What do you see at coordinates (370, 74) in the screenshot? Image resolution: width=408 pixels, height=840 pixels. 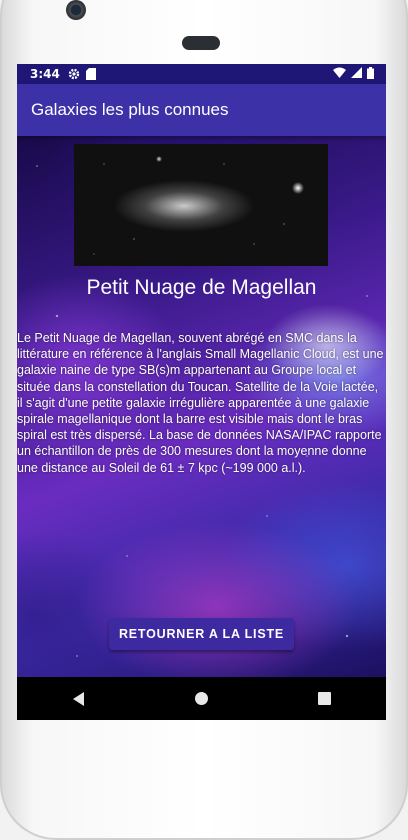 I see `battery-icon` at bounding box center [370, 74].